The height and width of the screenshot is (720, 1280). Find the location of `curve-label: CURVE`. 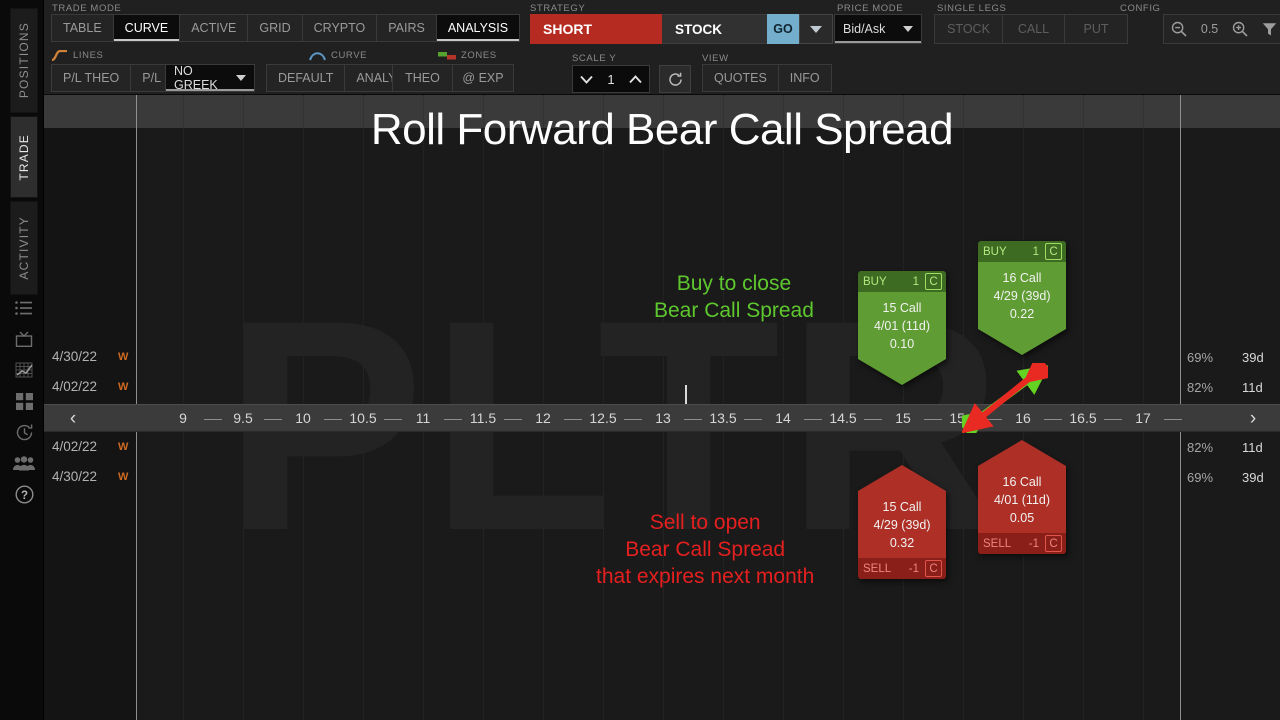

curve-label: CURVE is located at coordinates (349, 55).